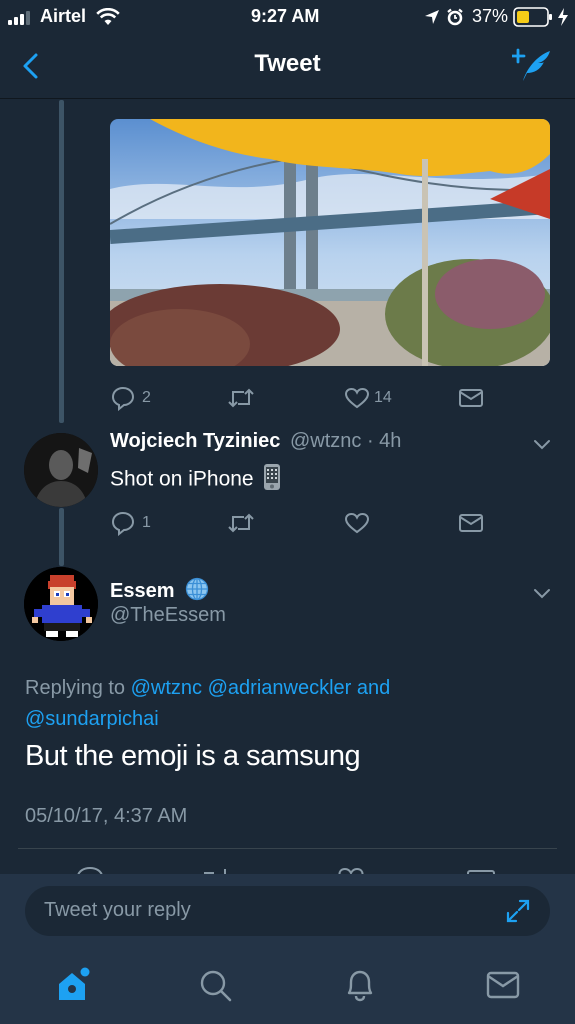 This screenshot has height=1024, width=575. Describe the element at coordinates (142, 591) in the screenshot. I see `author-name: Essem` at that location.